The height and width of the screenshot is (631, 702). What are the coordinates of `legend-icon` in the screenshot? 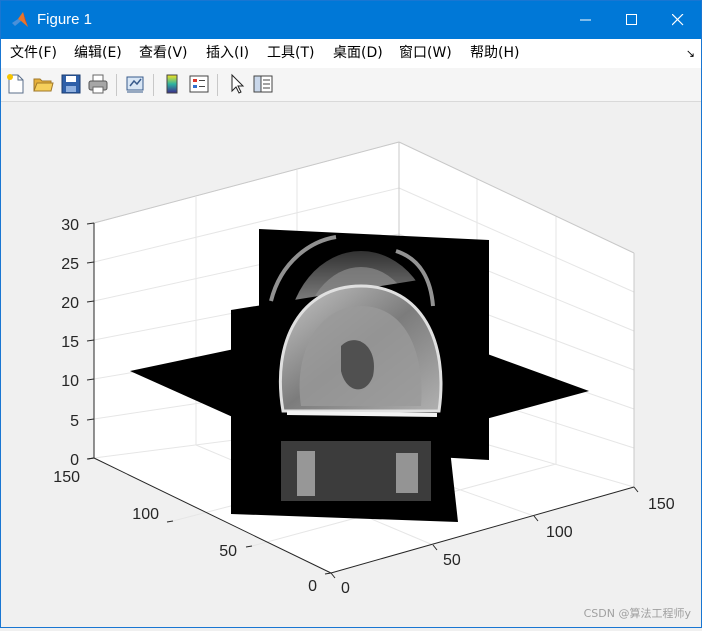 It's located at (199, 84).